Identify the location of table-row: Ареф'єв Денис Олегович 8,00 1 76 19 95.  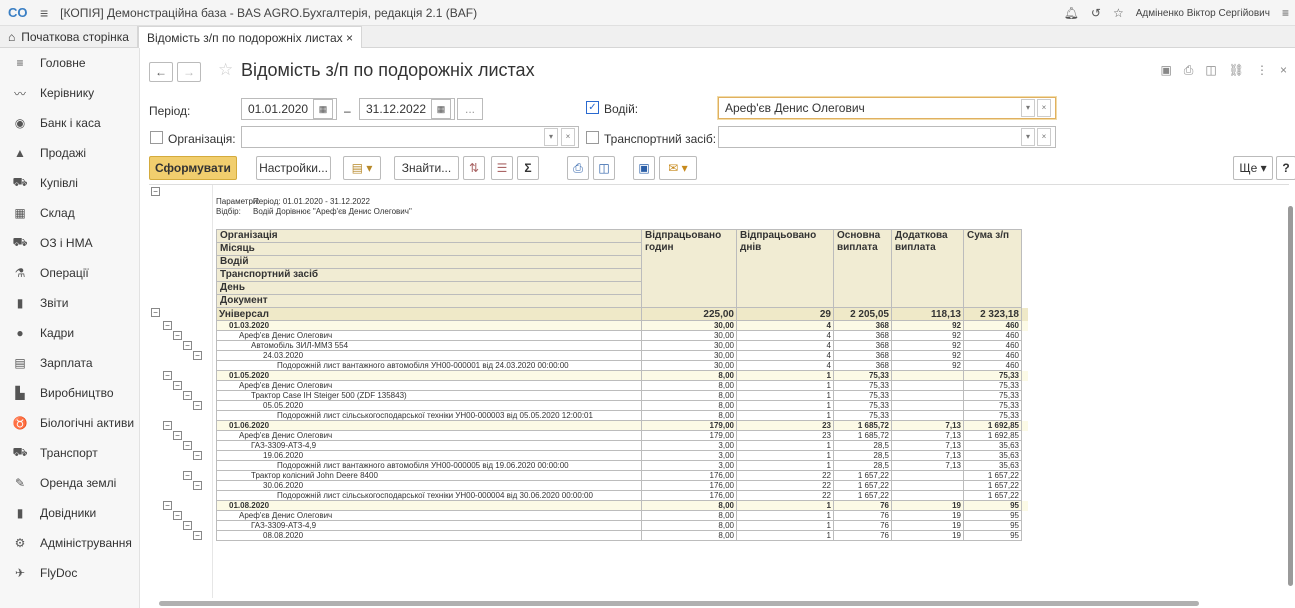
(622, 515).